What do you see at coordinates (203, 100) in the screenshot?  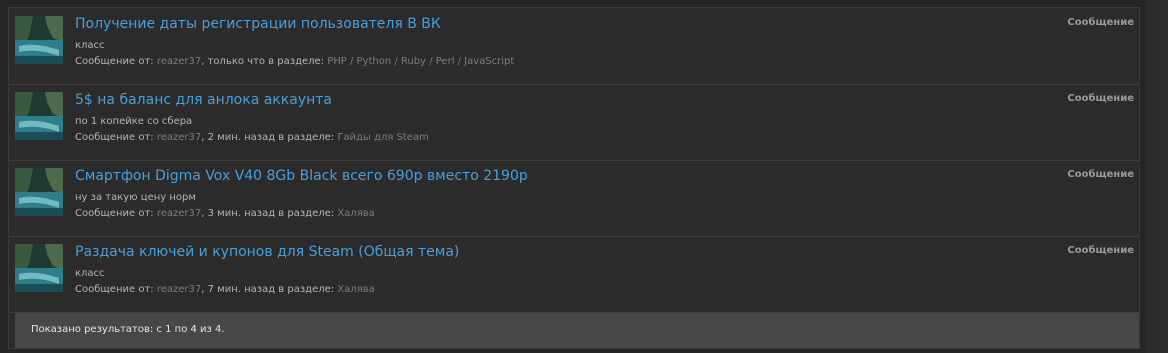 I see `result-title-link: 5$ на баланс для анлока аккаунта` at bounding box center [203, 100].